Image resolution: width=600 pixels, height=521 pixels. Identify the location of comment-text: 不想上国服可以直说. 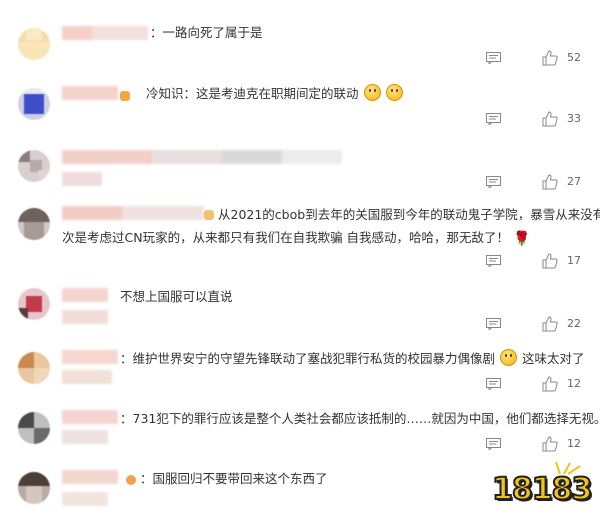
(176, 296).